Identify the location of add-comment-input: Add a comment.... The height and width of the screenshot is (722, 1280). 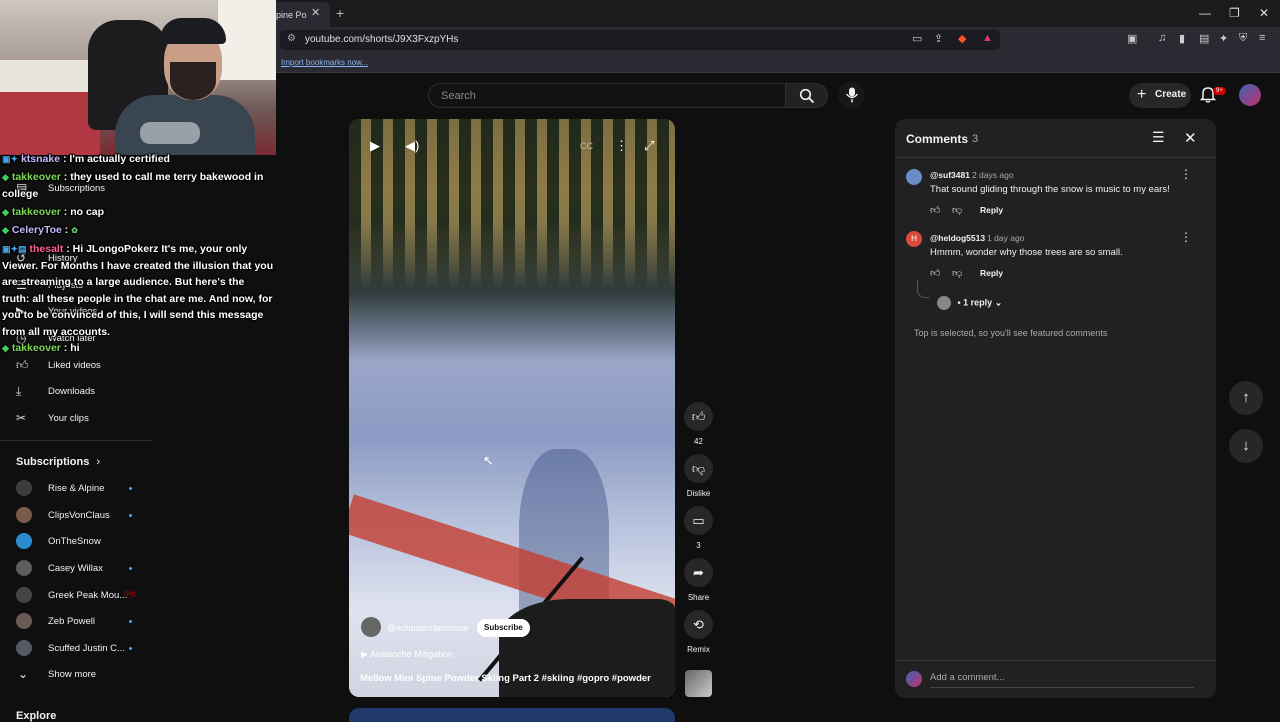
(1062, 680).